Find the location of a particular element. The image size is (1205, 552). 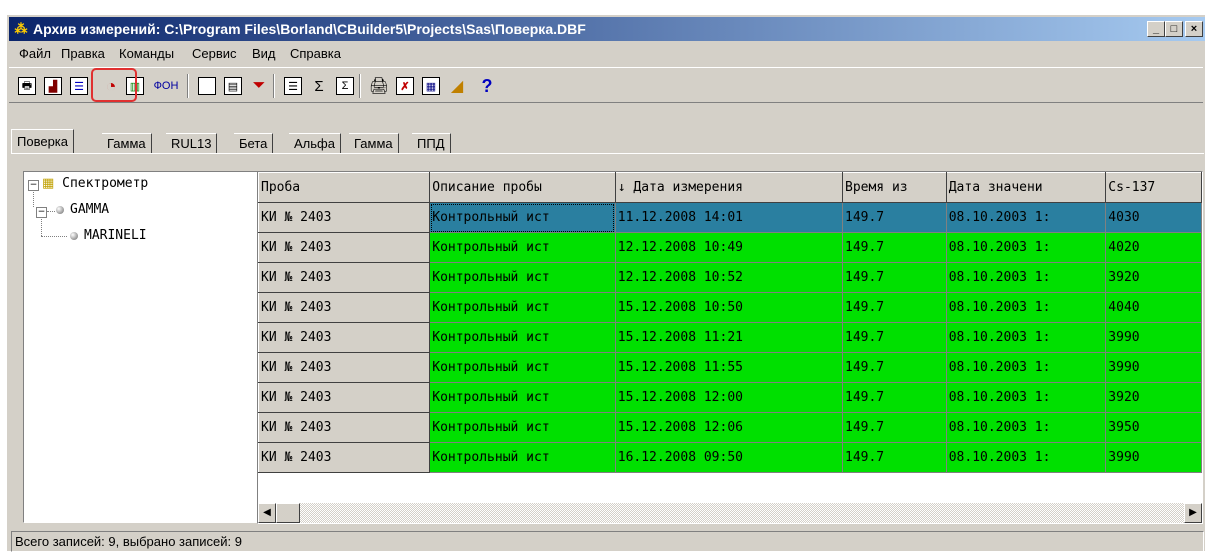

tab-rul13: RUL13 is located at coordinates (192, 143).